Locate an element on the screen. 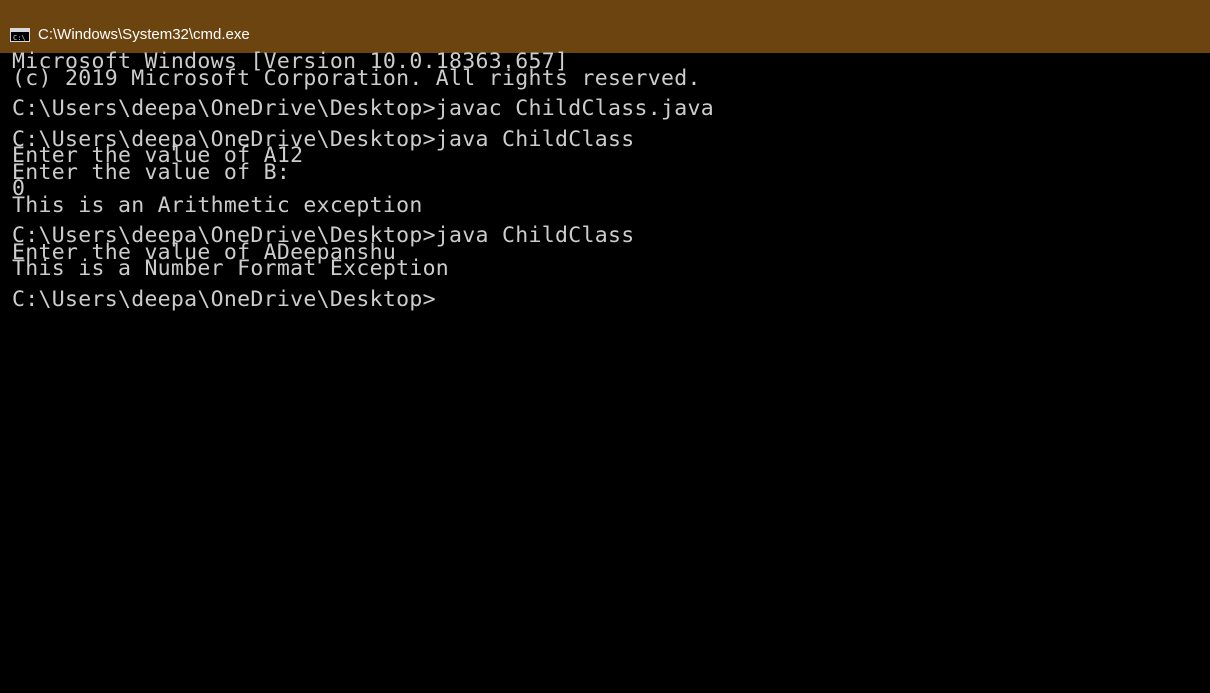 The image size is (1210, 693). console-line: This is a Number Format Exception is located at coordinates (231, 268).